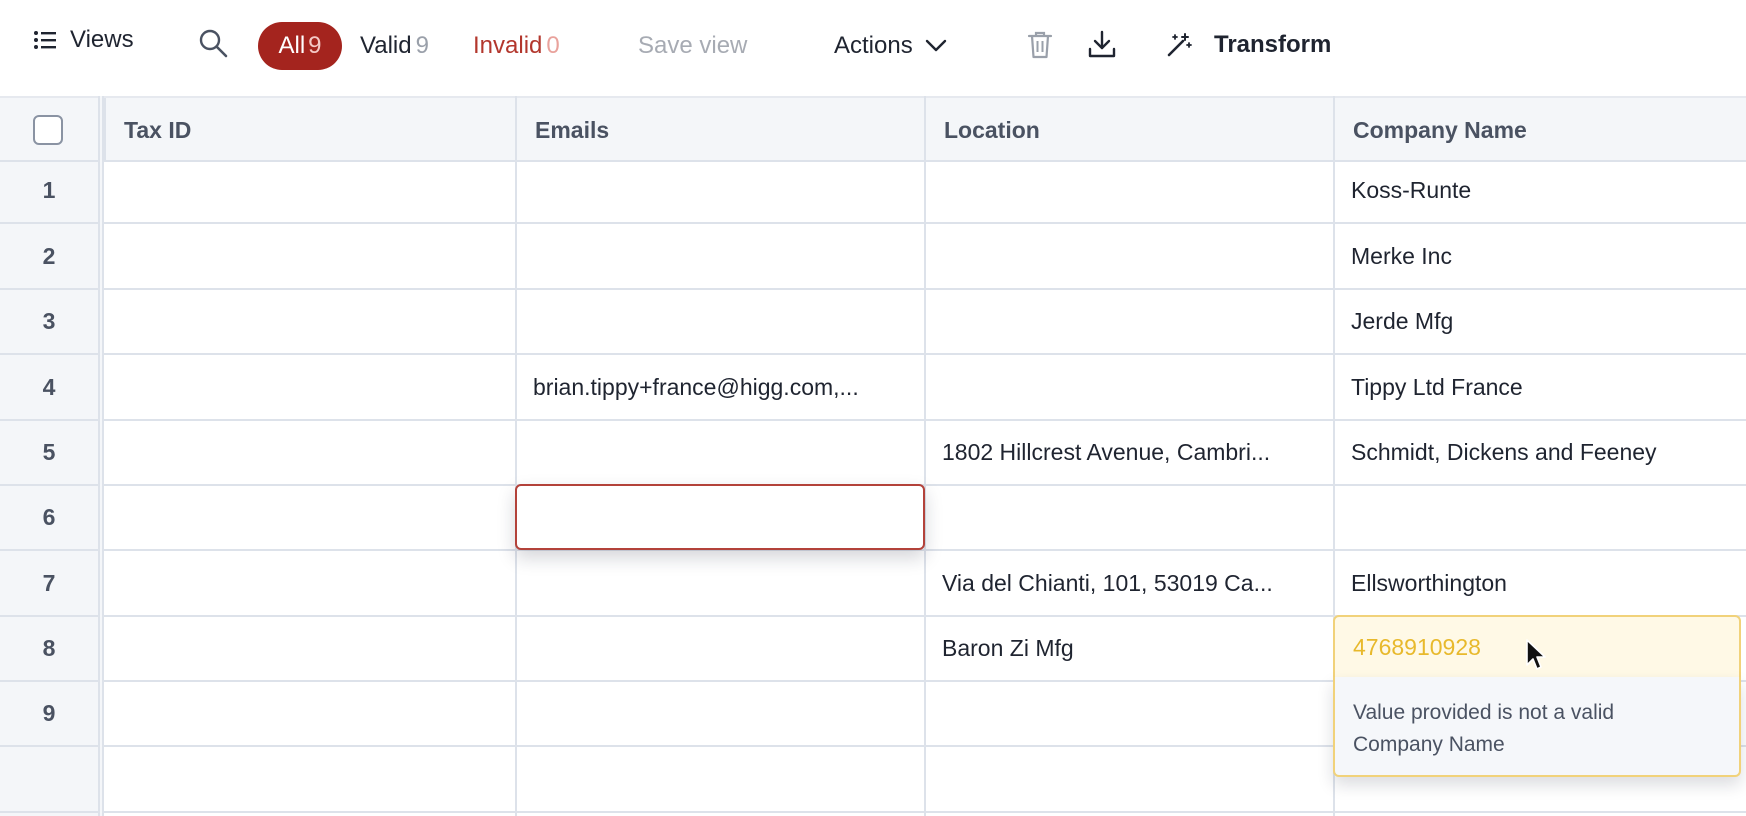  Describe the element at coordinates (1539, 321) in the screenshot. I see `cell-company-name: Jerde Mfg` at that location.